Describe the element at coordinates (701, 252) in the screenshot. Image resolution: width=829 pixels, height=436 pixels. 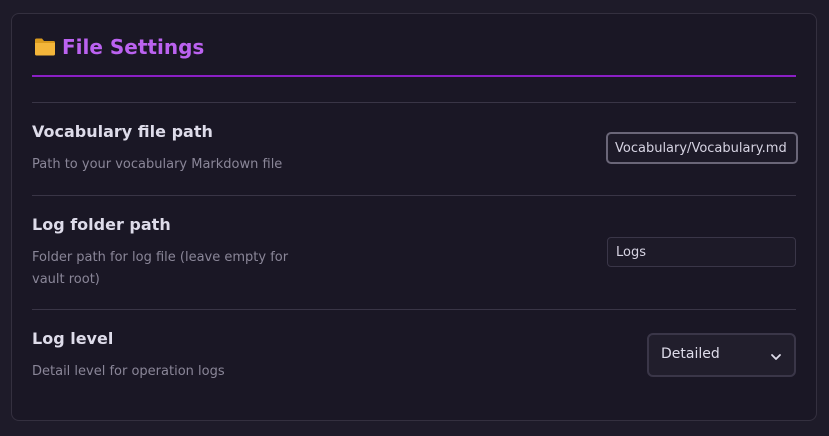
I see `log-folder-path-input` at that location.